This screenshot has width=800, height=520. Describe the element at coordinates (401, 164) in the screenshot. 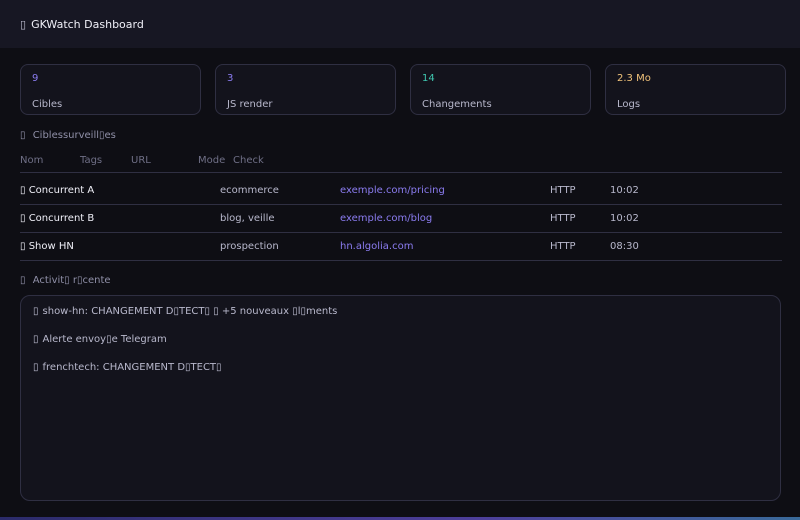

I see `targets-table-header: Nom Tags URL Mode Check` at that location.